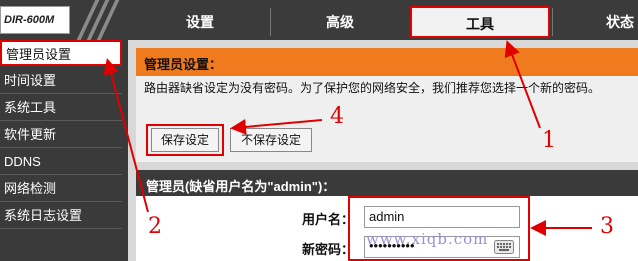 The image size is (638, 261). Describe the element at coordinates (549, 140) in the screenshot. I see `annotation-number-1: 1` at that location.